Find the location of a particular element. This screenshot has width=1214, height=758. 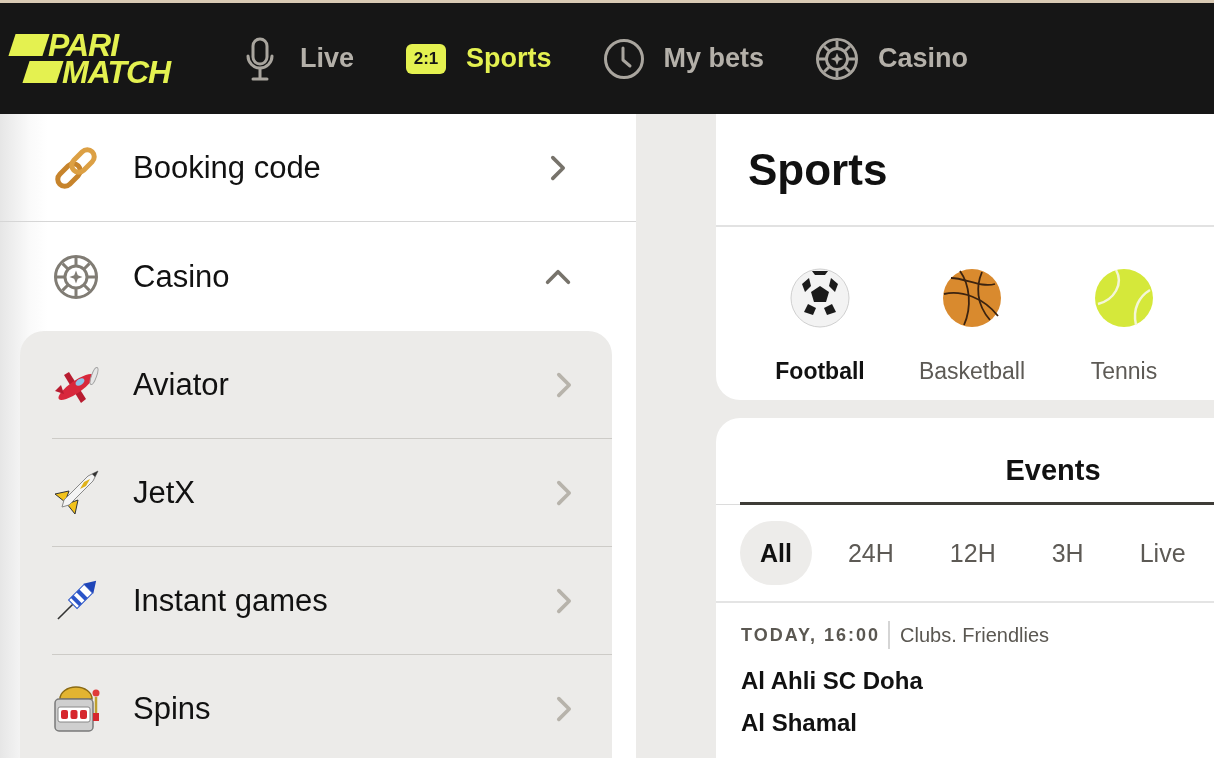

menu-item: Casino is located at coordinates (318, 276).